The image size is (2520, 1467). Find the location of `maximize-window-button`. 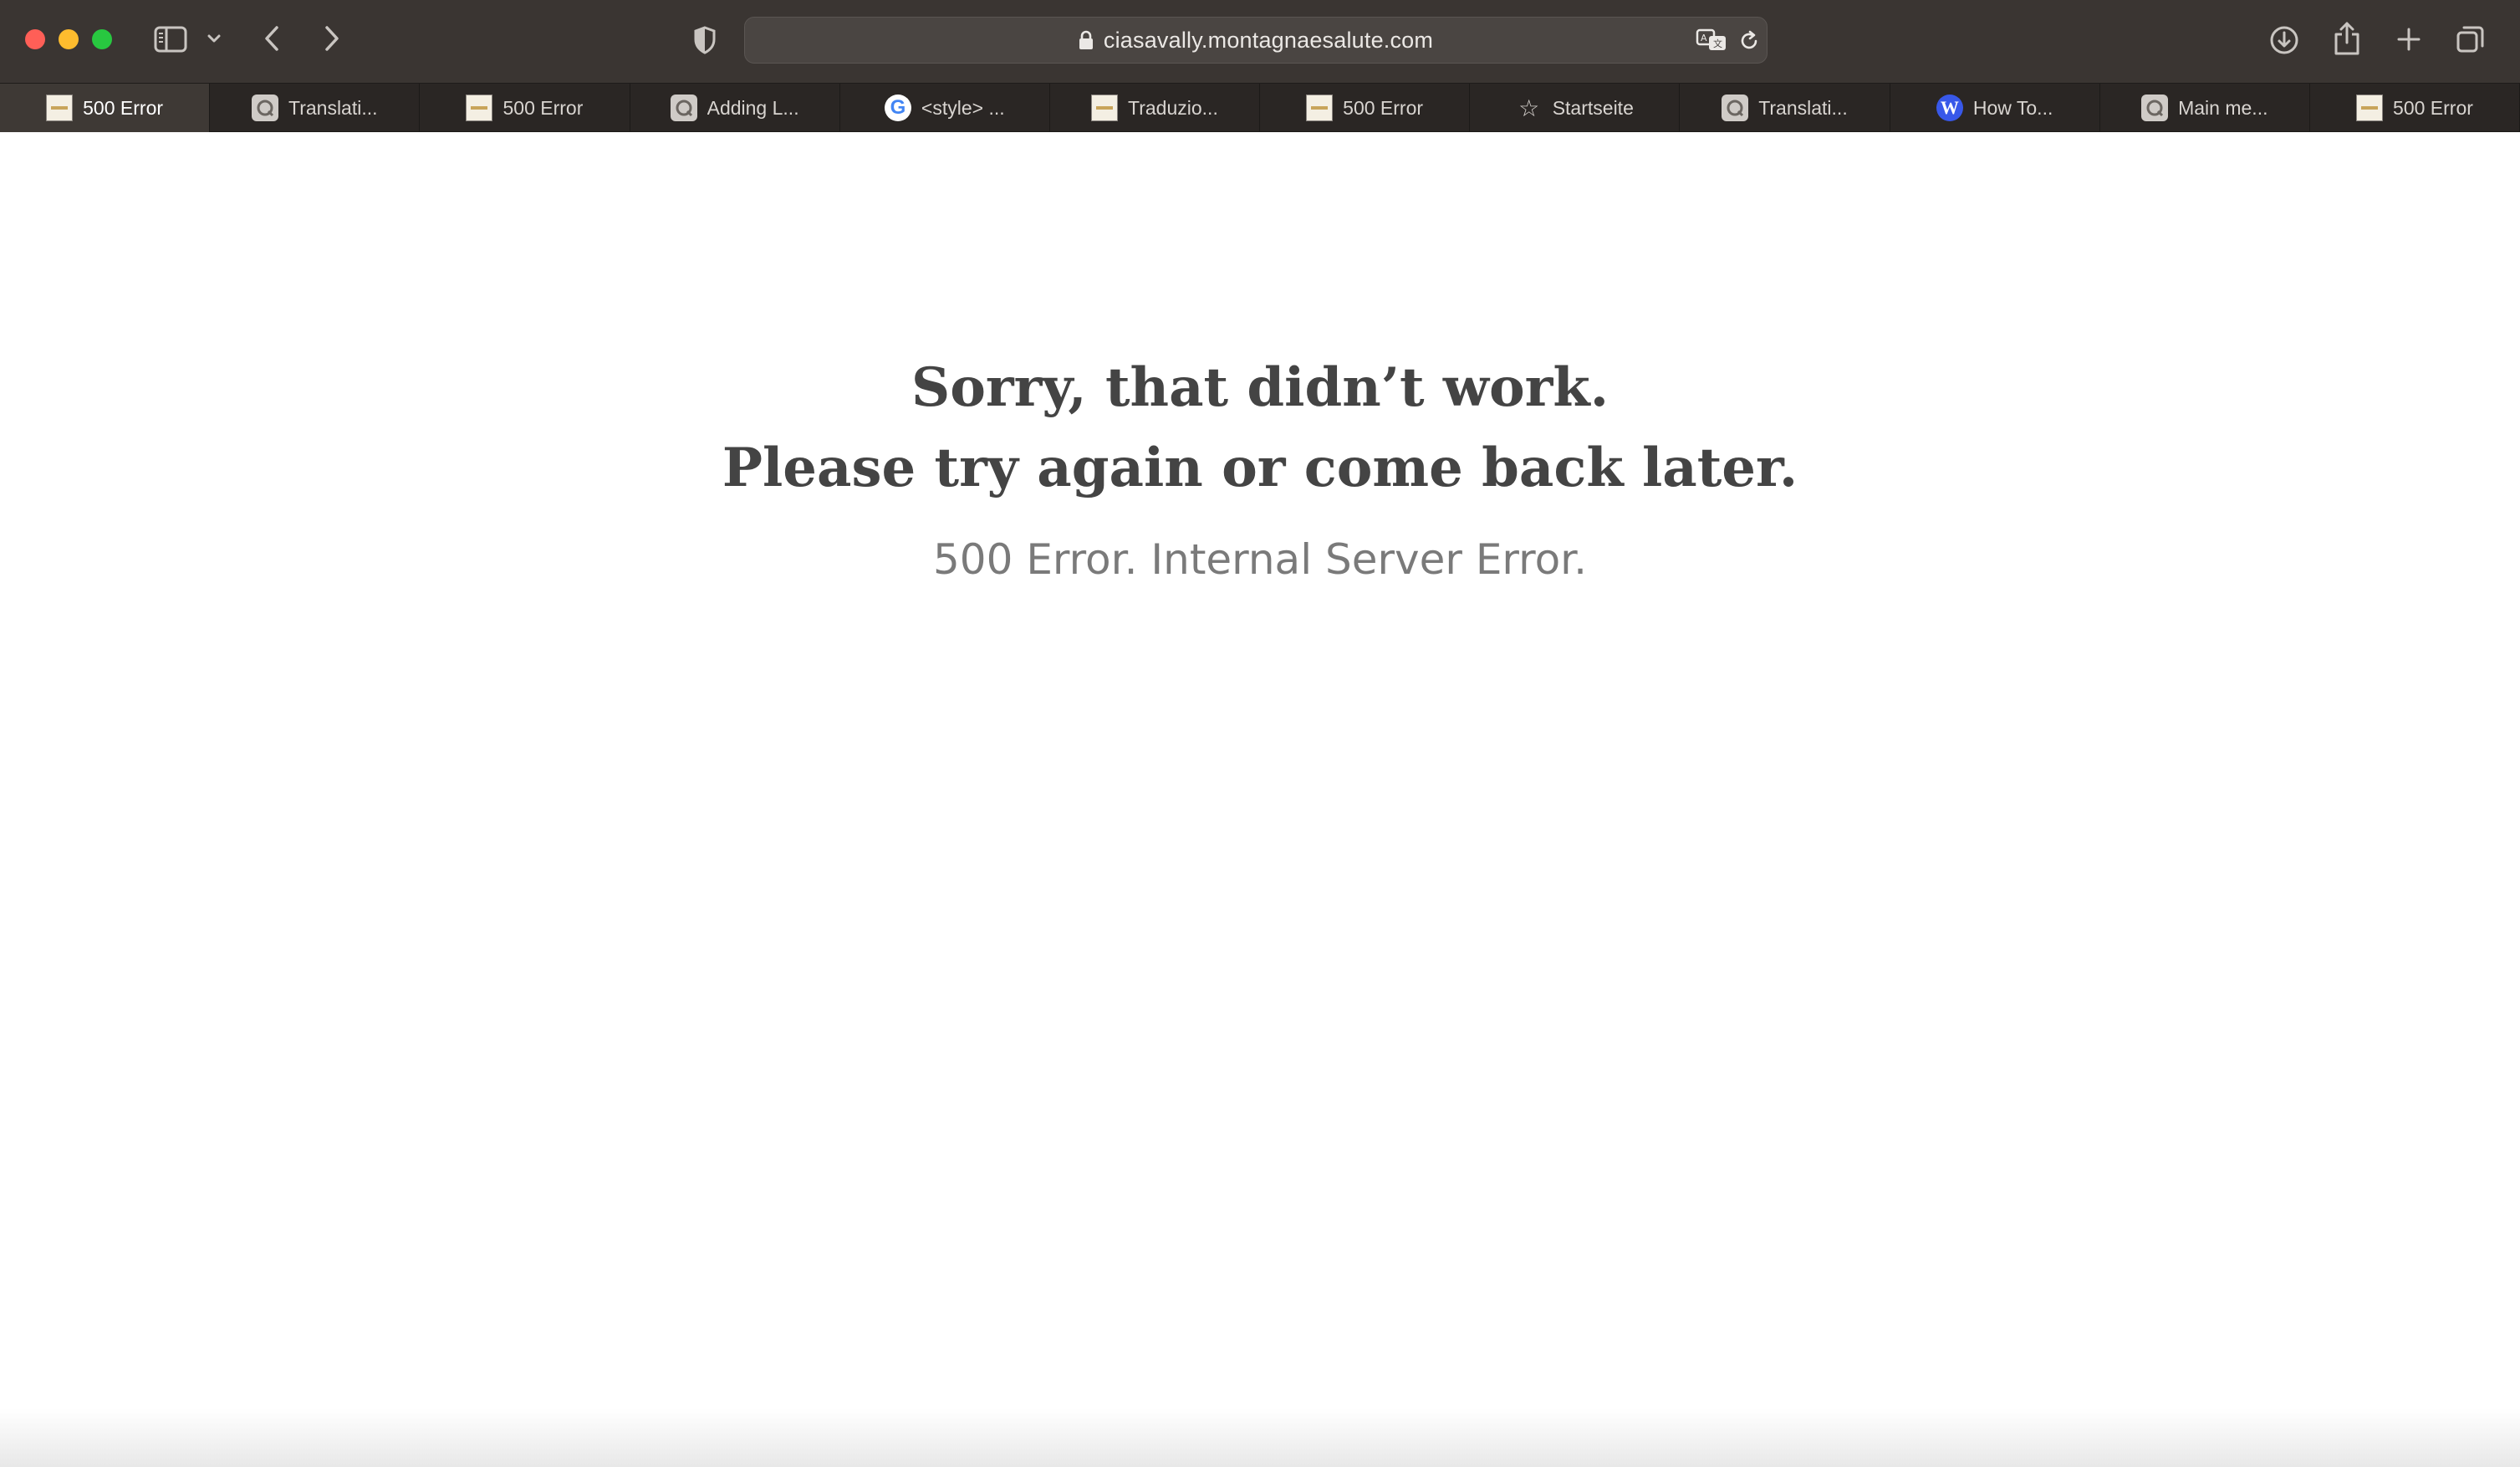

maximize-window-button is located at coordinates (102, 39).